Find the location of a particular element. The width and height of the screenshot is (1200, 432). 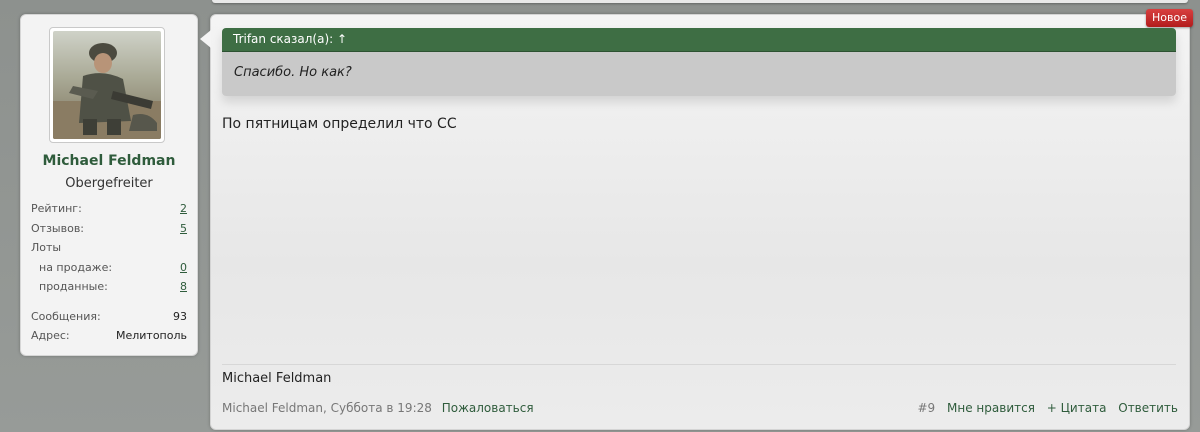

stat-label: Лоты is located at coordinates (46, 247).